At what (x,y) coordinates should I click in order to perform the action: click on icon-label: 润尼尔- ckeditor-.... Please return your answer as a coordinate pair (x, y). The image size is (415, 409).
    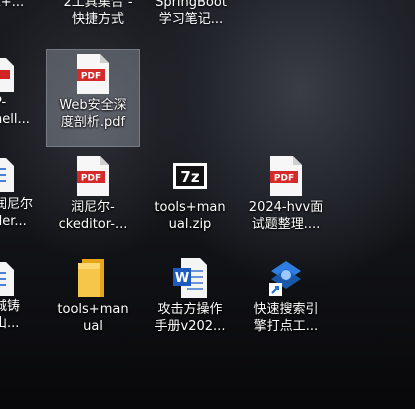
    Looking at the image, I should click on (93, 216).